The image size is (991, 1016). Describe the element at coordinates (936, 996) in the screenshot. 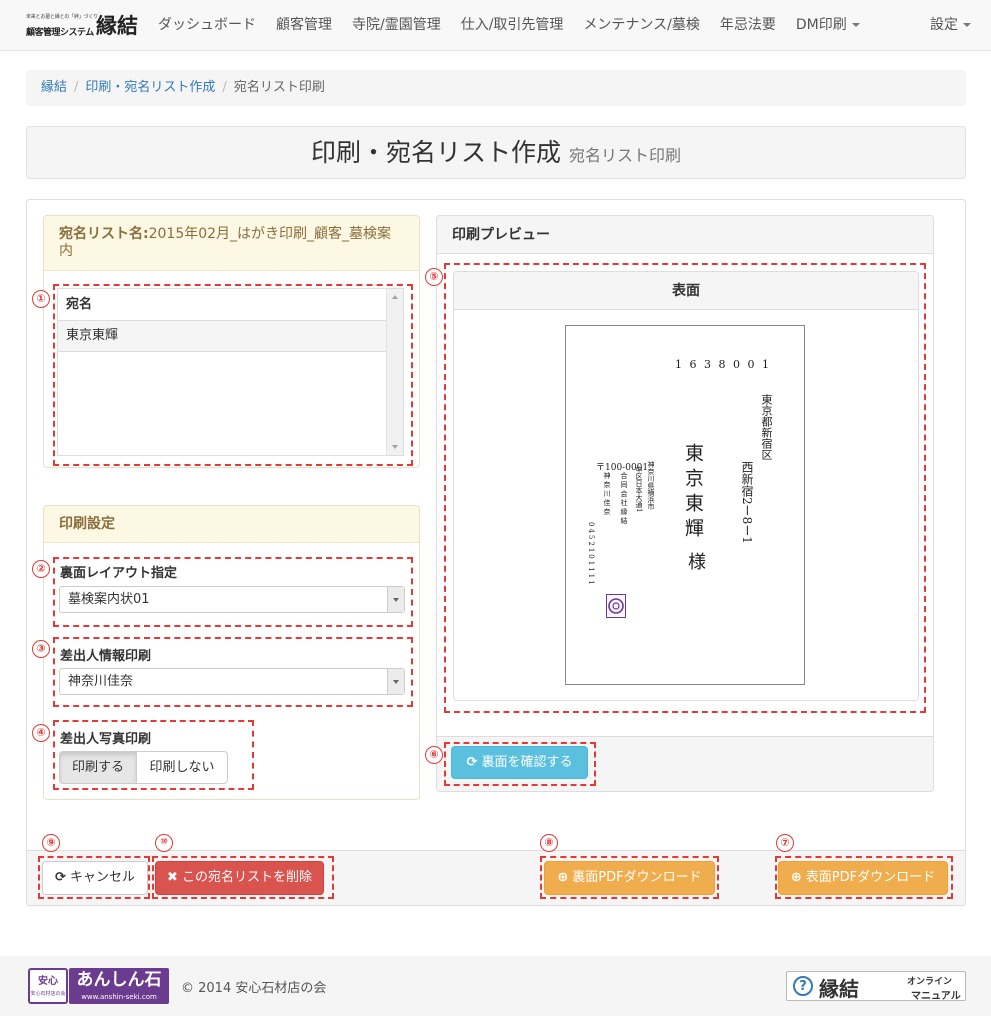

I see `manual-line-2: マニュアル` at that location.